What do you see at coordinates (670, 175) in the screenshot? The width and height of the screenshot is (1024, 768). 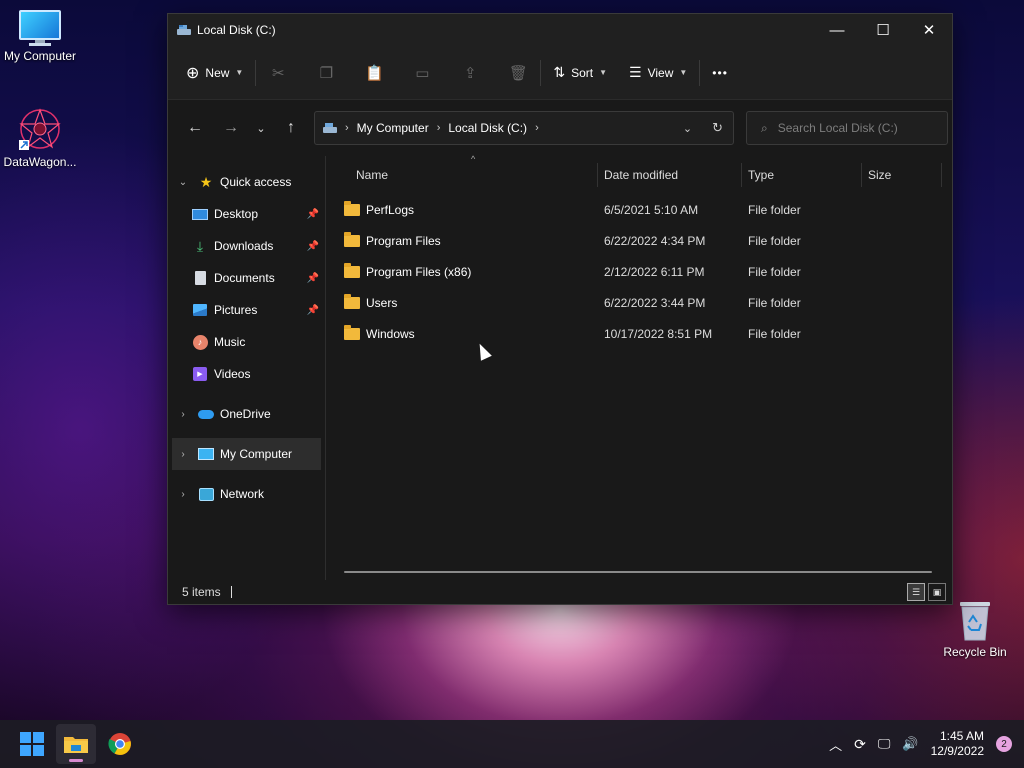 I see `column-header-date: Date modified` at bounding box center [670, 175].